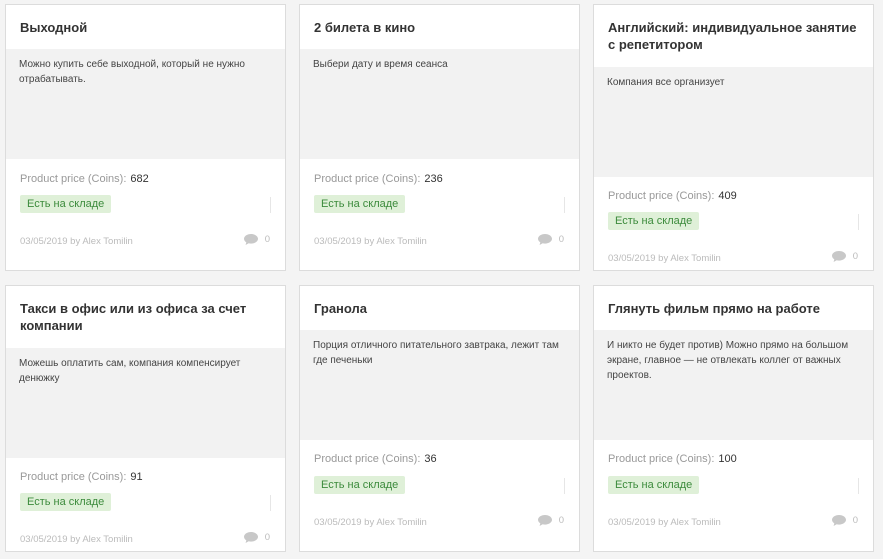 This screenshot has height=559, width=883. I want to click on product-description: Компания все организует, so click(733, 122).